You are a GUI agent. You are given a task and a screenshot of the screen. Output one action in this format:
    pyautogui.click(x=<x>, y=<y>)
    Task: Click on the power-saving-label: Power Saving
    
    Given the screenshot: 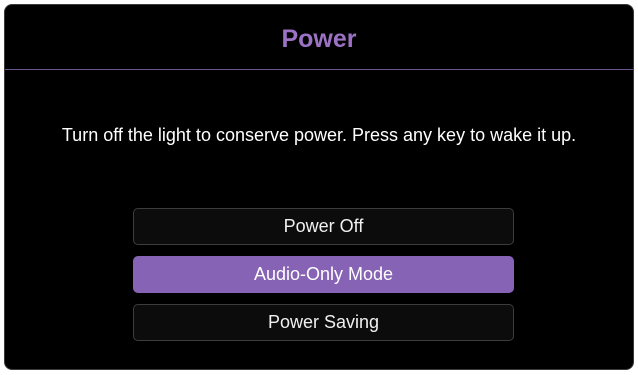 What is the action you would take?
    pyautogui.click(x=323, y=322)
    